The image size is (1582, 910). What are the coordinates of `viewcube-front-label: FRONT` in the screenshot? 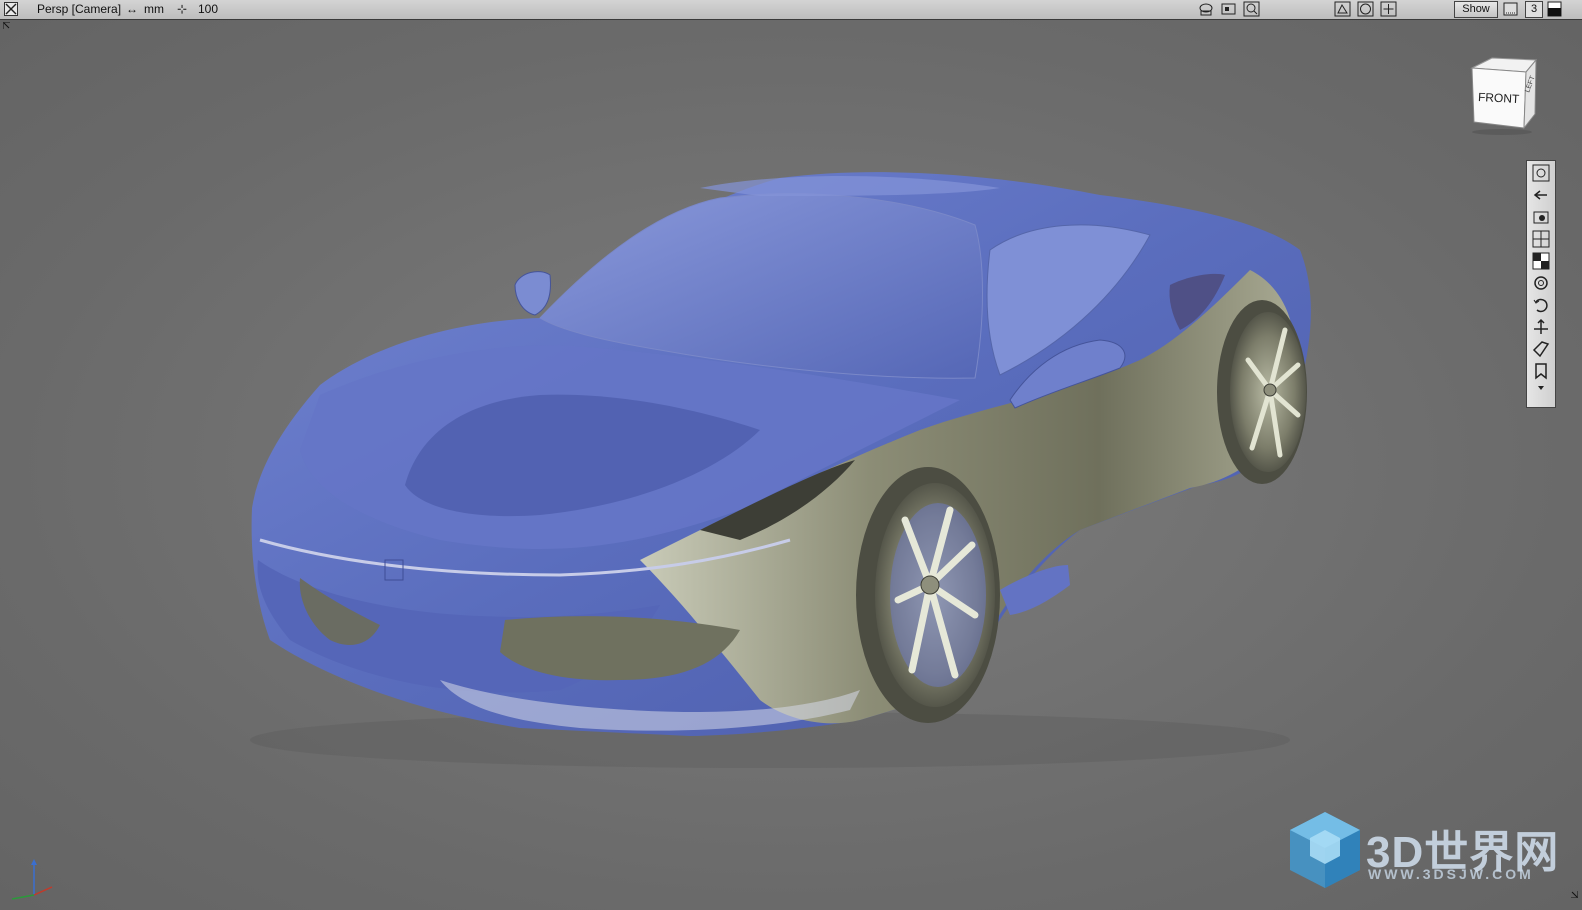 It's located at (1499, 98).